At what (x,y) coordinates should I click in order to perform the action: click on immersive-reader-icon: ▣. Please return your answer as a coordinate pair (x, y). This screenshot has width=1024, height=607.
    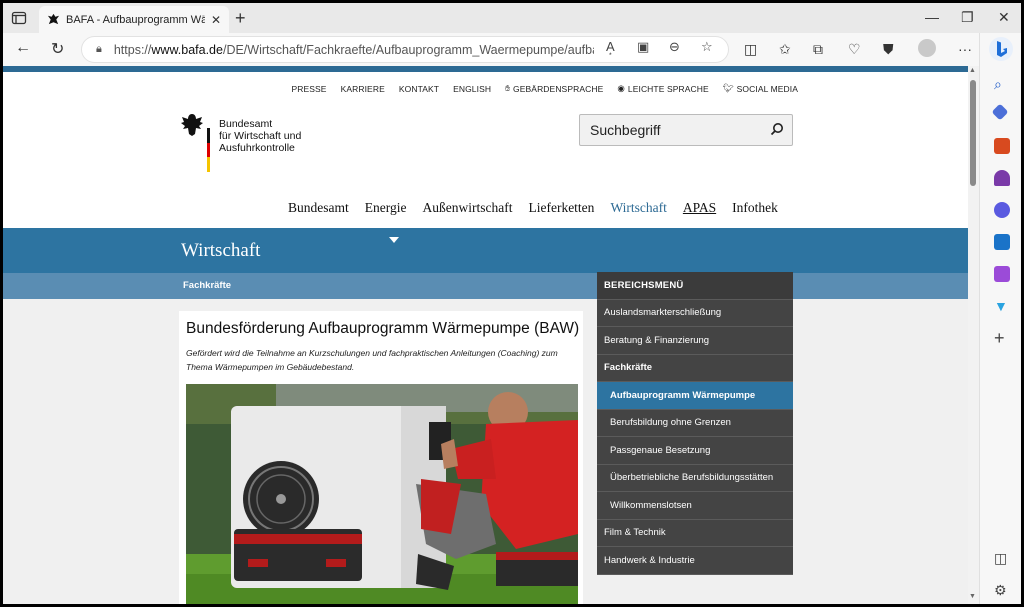
    Looking at the image, I should click on (643, 47).